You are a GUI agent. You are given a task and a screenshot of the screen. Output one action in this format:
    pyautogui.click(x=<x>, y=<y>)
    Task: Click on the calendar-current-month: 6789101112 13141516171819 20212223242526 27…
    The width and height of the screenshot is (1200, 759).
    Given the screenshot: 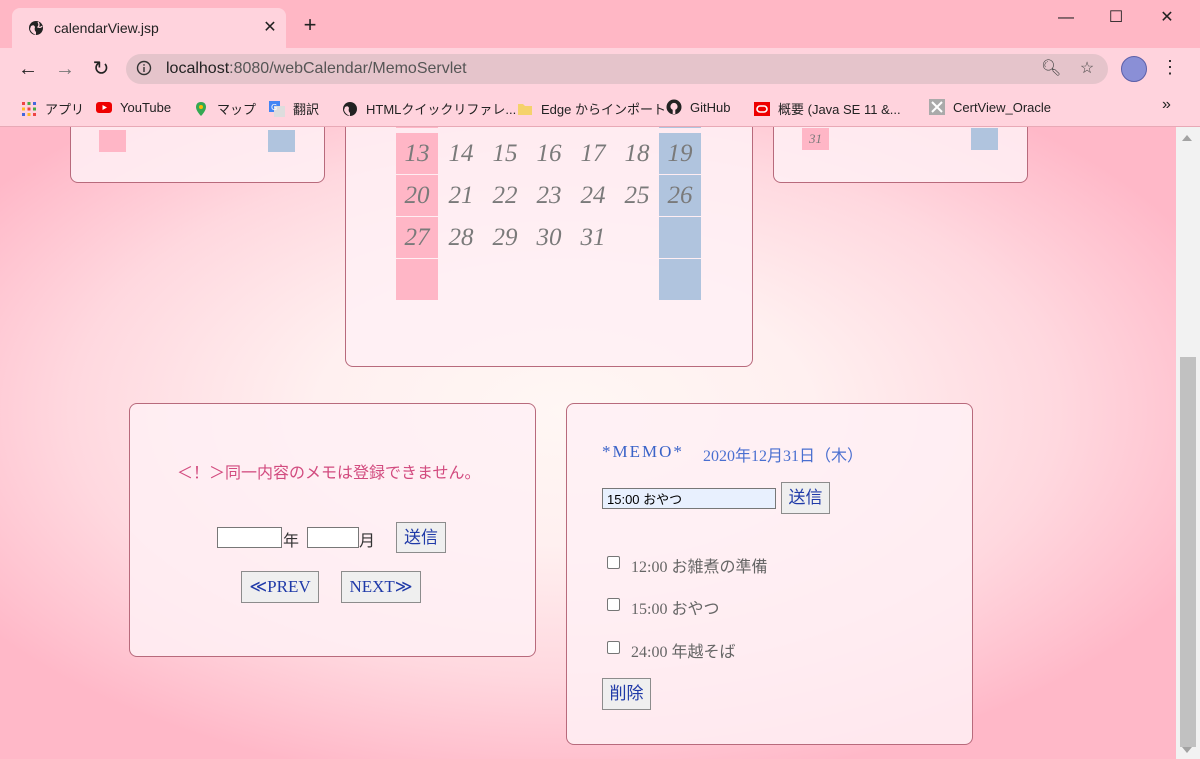 What is the action you would take?
    pyautogui.click(x=549, y=247)
    